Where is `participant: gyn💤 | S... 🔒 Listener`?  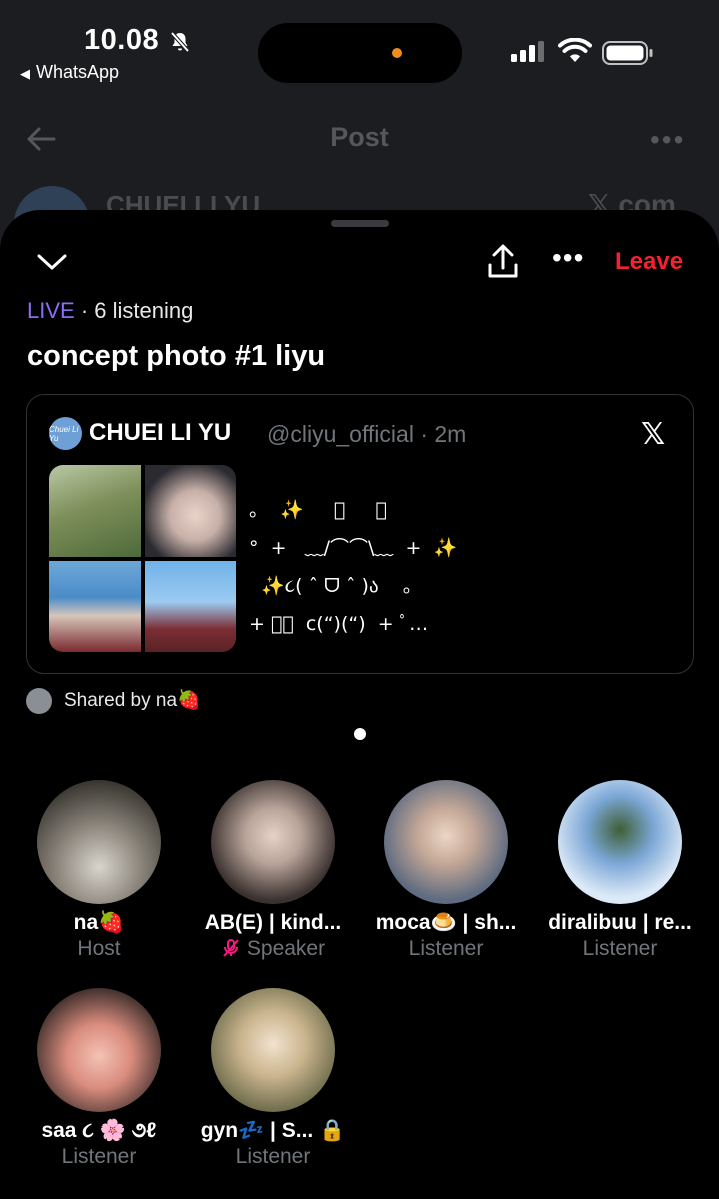 participant: gyn💤 | S... 🔒 Listener is located at coordinates (273, 1078).